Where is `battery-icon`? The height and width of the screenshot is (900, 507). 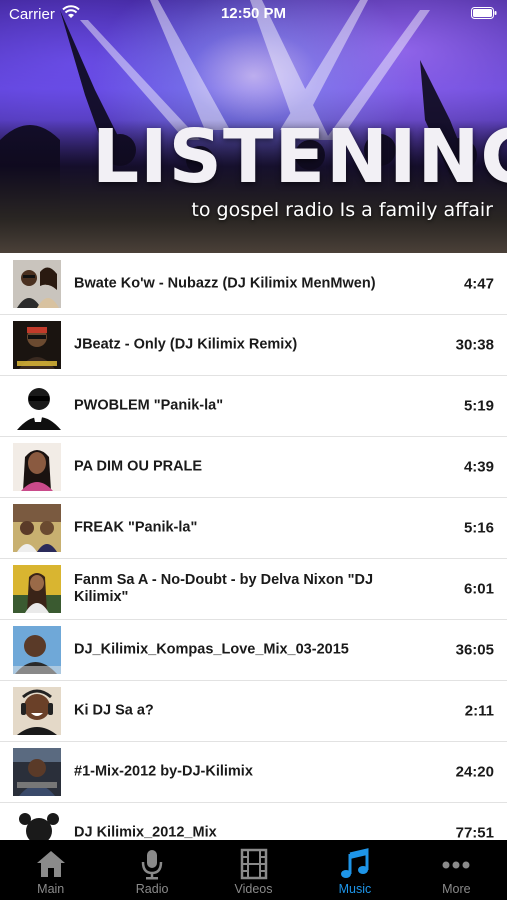 battery-icon is located at coordinates (484, 13).